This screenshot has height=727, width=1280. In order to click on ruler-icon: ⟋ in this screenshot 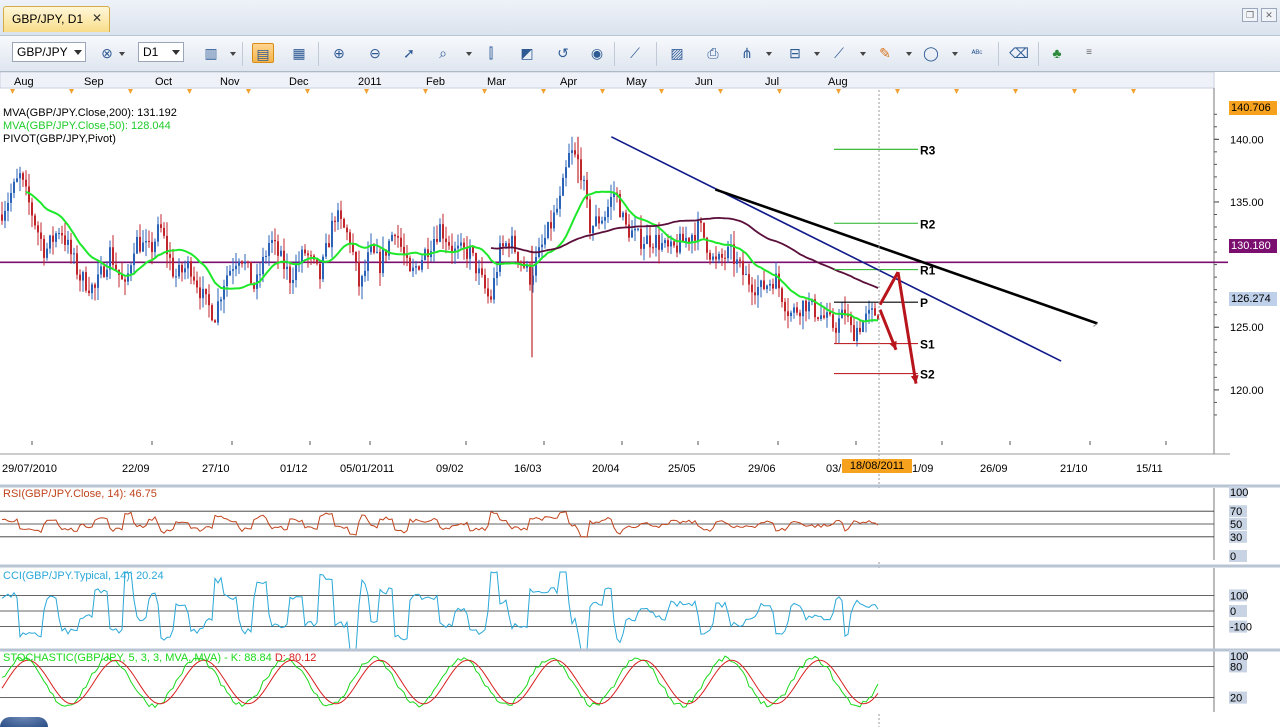, I will do `click(635, 53)`.